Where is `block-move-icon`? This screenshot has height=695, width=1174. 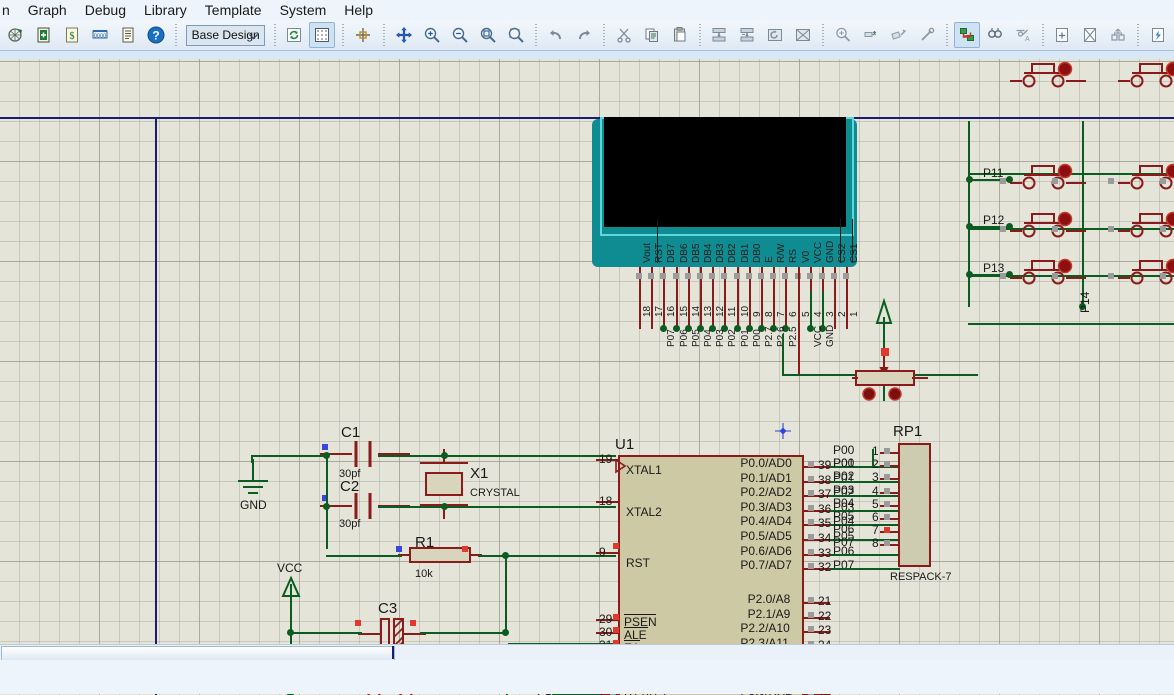
block-move-icon is located at coordinates (747, 35).